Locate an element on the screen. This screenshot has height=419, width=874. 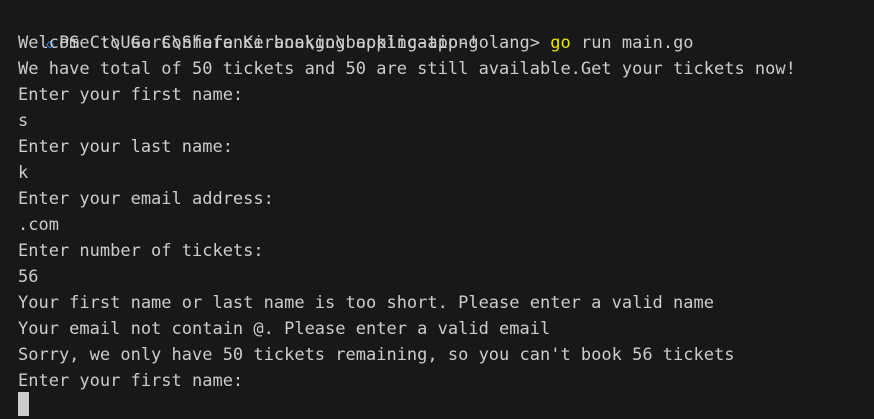
input-line: .com is located at coordinates (38, 225).